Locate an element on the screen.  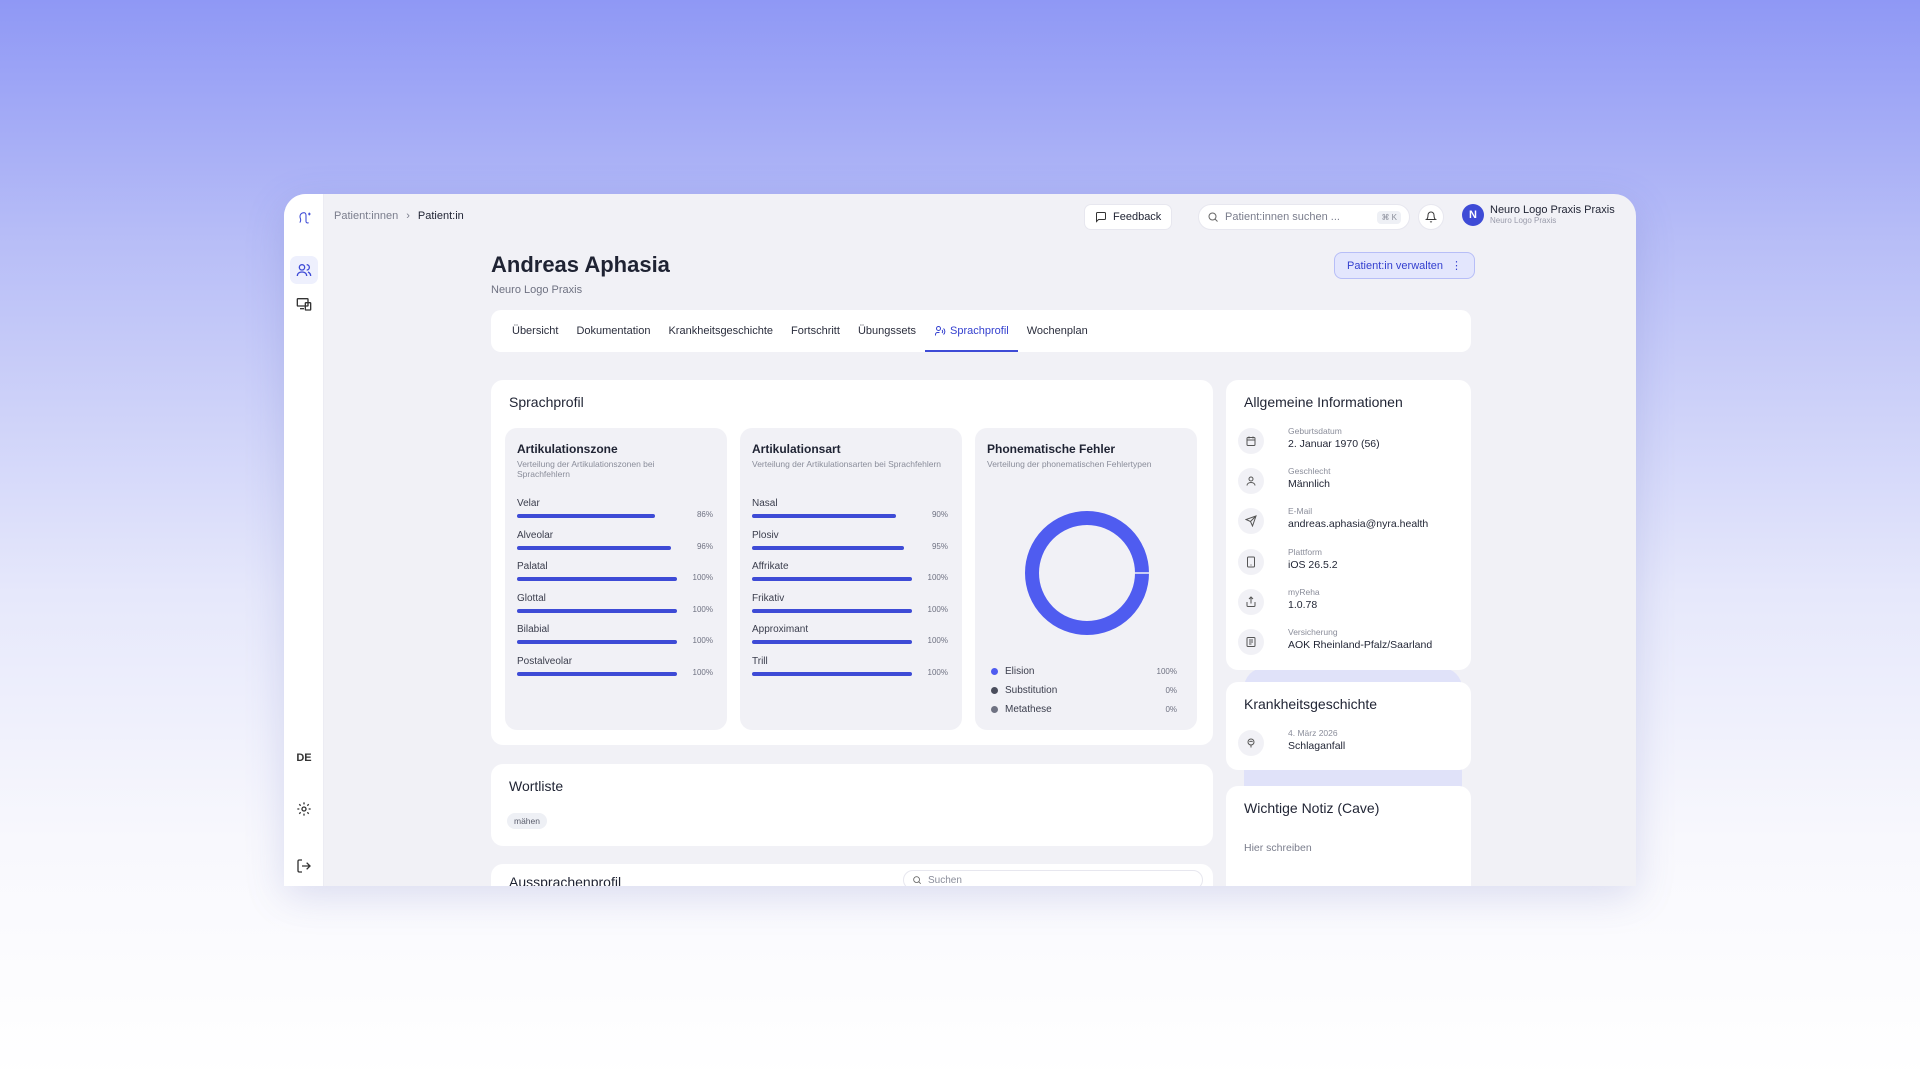
donut-chart is located at coordinates (1087, 573).